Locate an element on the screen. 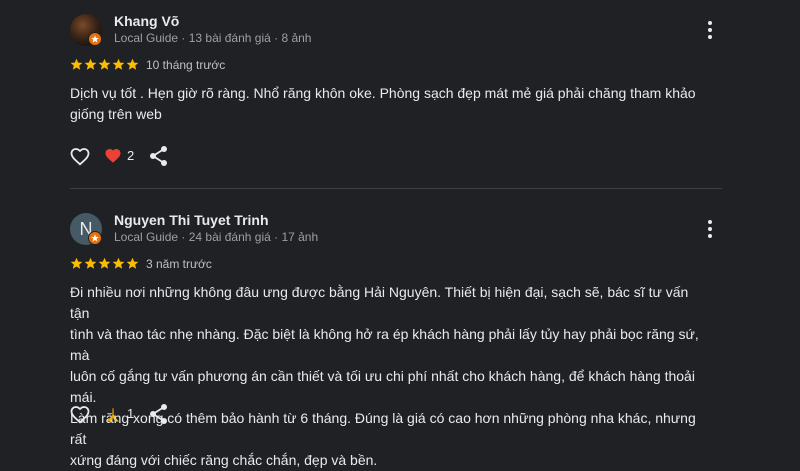 This screenshot has width=800, height=471. reaction-button: 1 is located at coordinates (124, 414).